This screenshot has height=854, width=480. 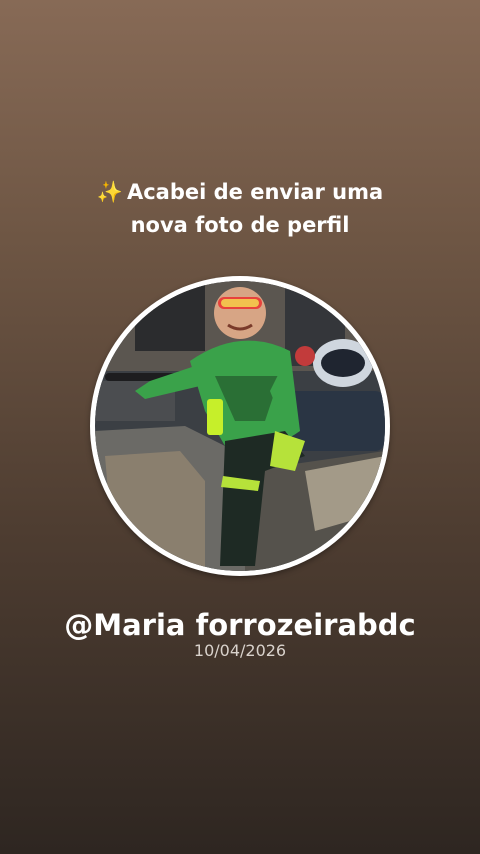 I want to click on announcement-line-1-text: Acabei de enviar uma, so click(x=255, y=192).